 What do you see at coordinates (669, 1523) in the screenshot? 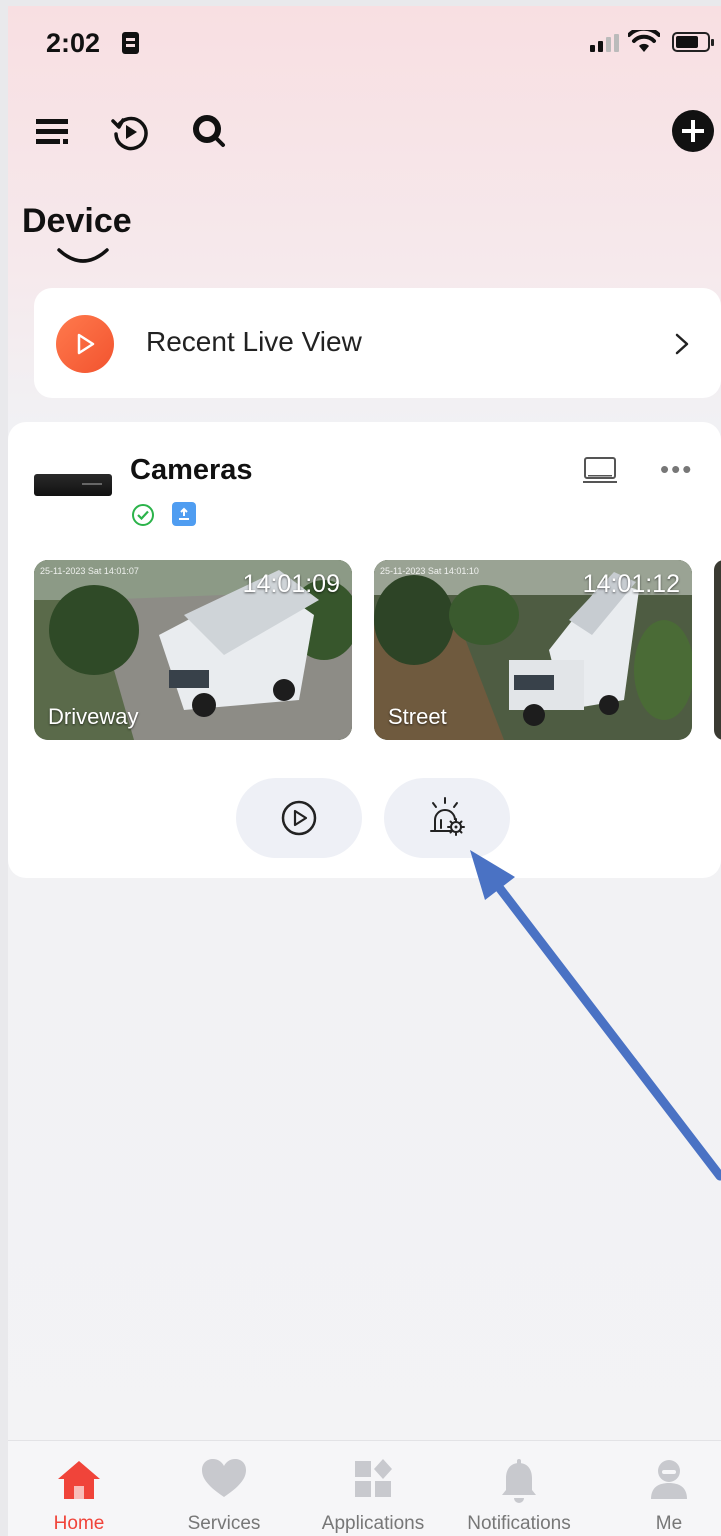
I see `tab-label: Me` at bounding box center [669, 1523].